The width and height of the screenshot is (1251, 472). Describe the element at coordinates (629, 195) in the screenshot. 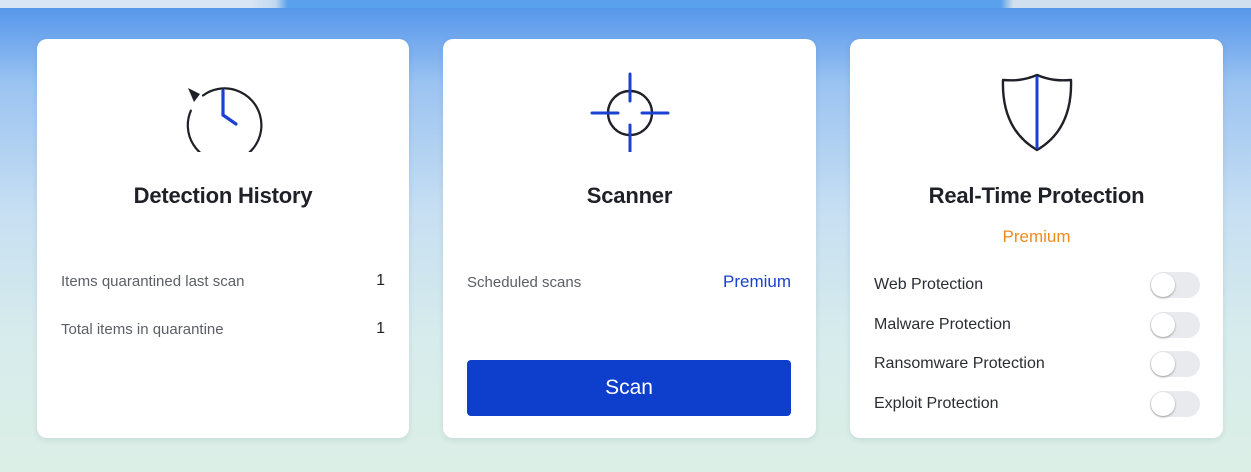

I see `scanner-title: Scanner` at that location.